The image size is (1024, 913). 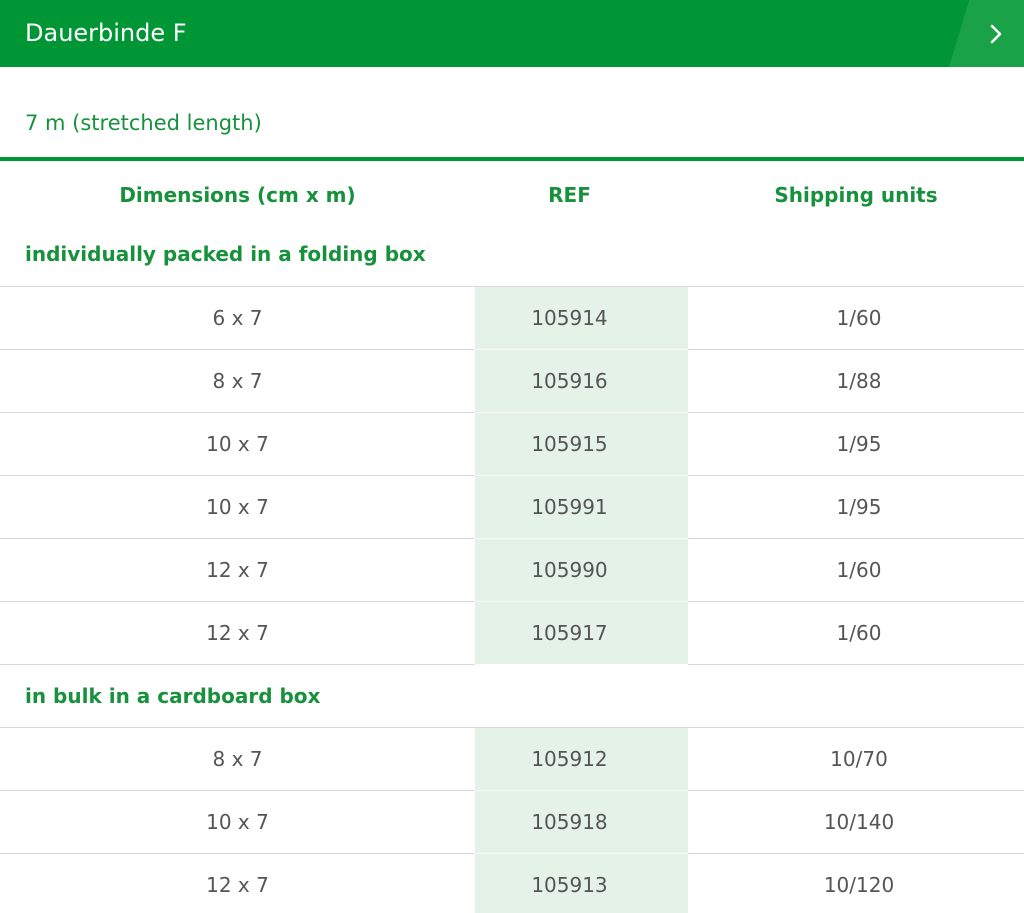 What do you see at coordinates (581, 822) in the screenshot?
I see `cell-ref: 105918` at bounding box center [581, 822].